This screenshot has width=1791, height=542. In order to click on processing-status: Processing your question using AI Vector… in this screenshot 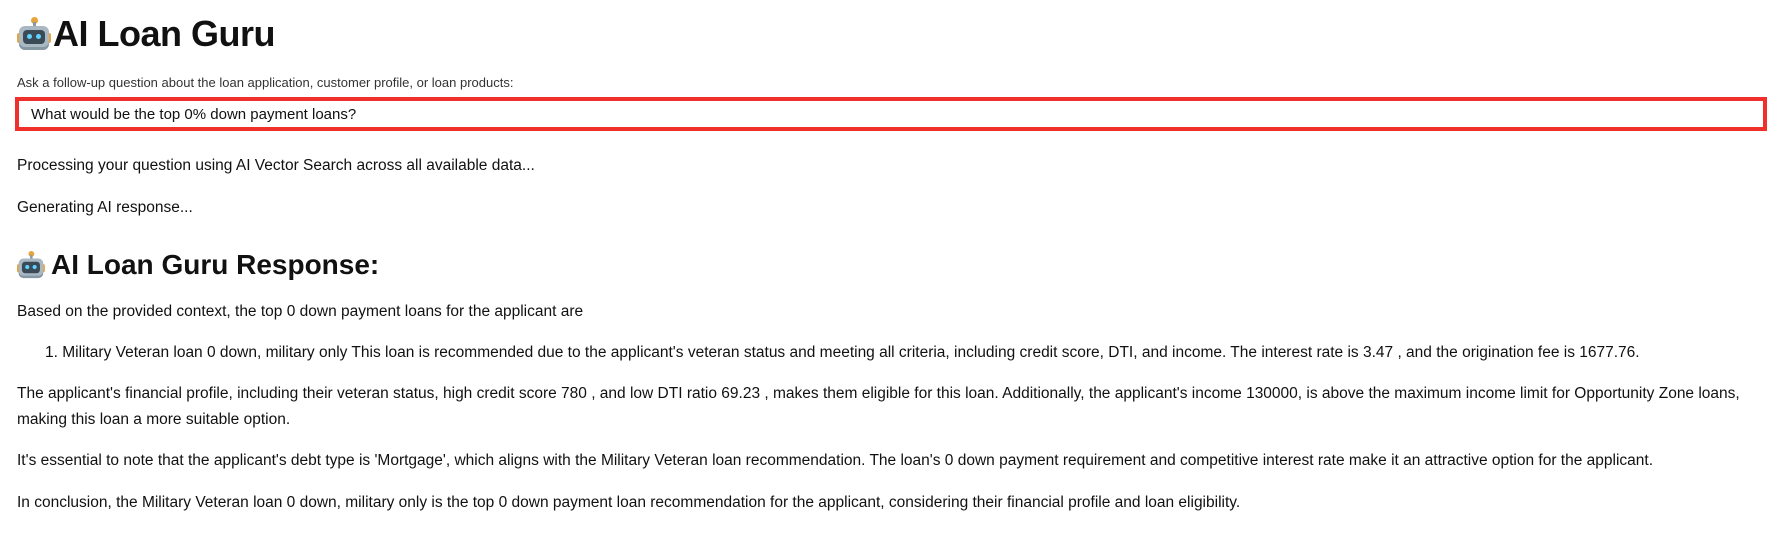, I will do `click(276, 165)`.